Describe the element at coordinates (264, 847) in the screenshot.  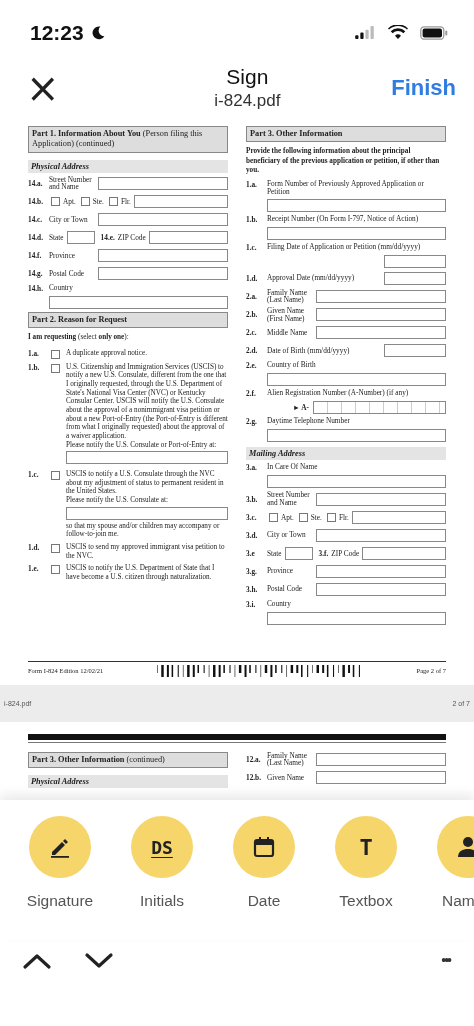
I see `calendar-icon` at that location.